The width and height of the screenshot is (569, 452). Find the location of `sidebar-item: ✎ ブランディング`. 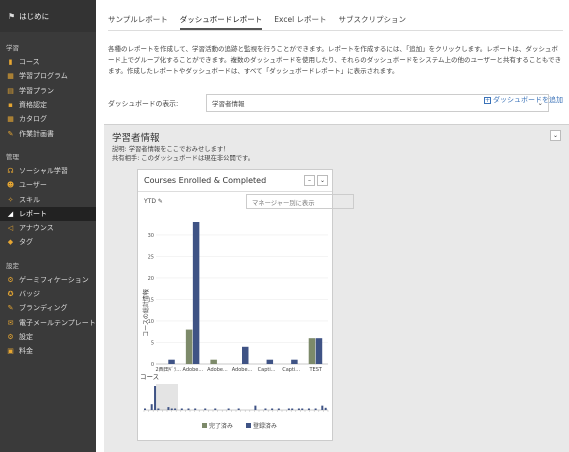

sidebar-item: ✎ ブランディング is located at coordinates (48, 308).